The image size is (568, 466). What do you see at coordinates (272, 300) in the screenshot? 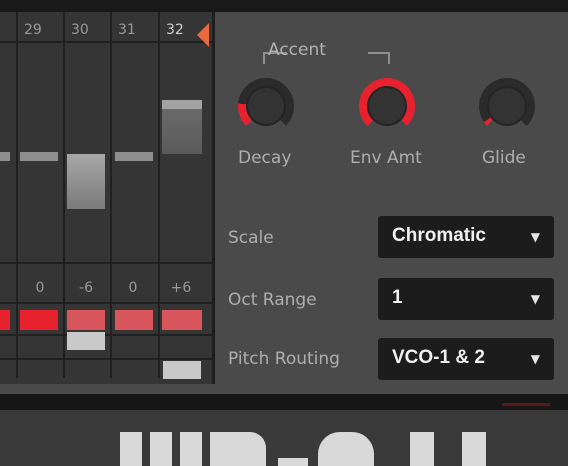
I see `oct-range-label: Oct Range` at bounding box center [272, 300].